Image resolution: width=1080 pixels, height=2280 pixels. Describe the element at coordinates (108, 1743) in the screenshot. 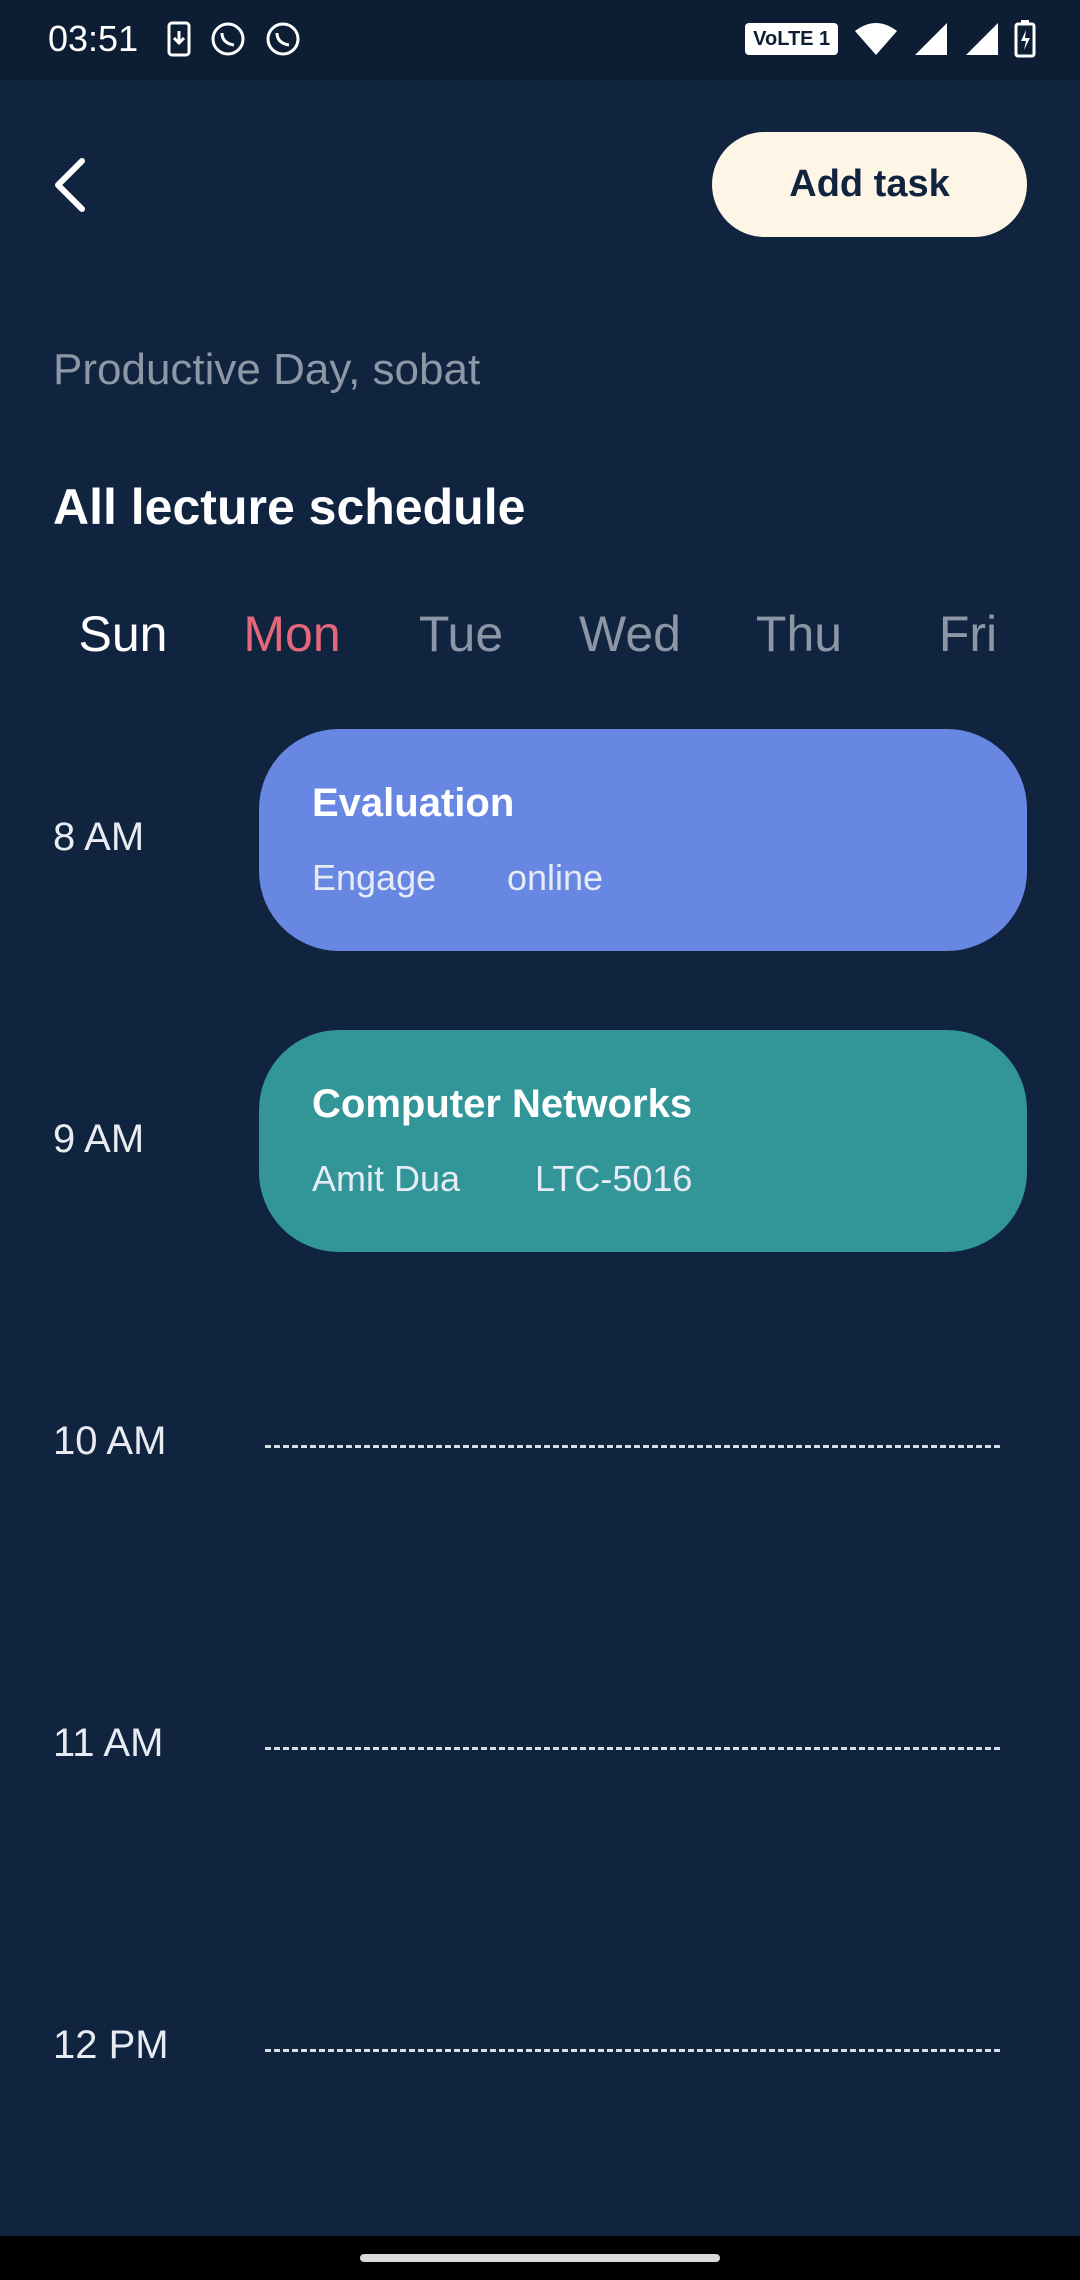

I see `time-label-11am: 11 AM` at that location.